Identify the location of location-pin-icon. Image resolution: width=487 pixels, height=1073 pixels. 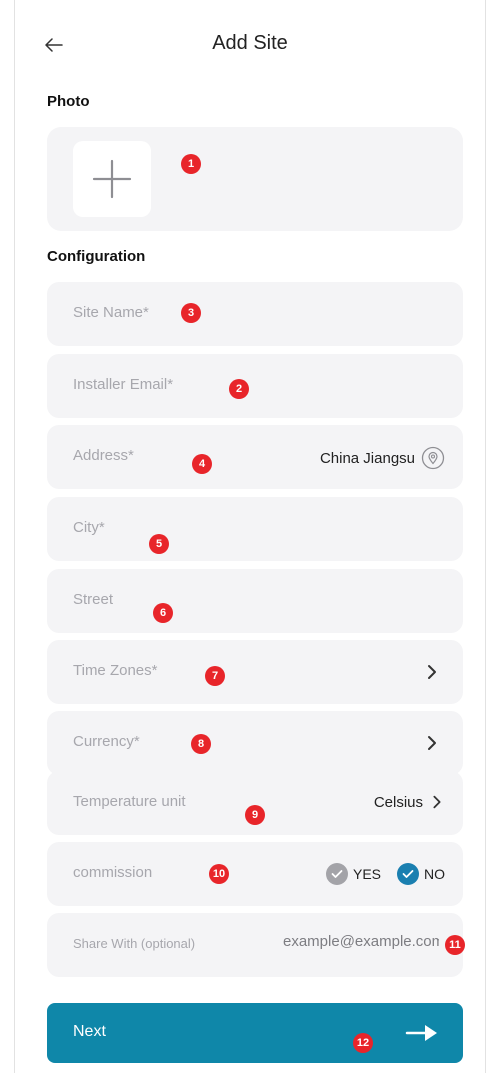
(433, 458).